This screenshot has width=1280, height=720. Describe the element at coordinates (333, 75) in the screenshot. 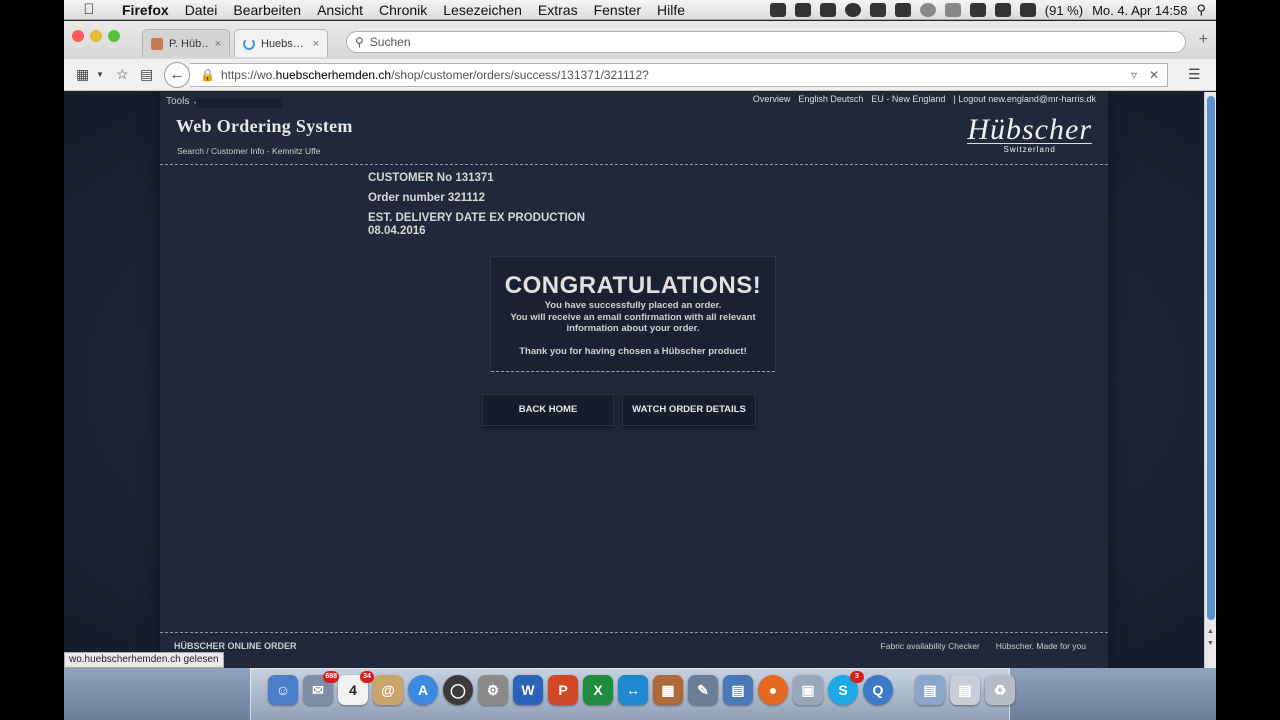

I see `url-host: huebscherhemden.ch` at that location.